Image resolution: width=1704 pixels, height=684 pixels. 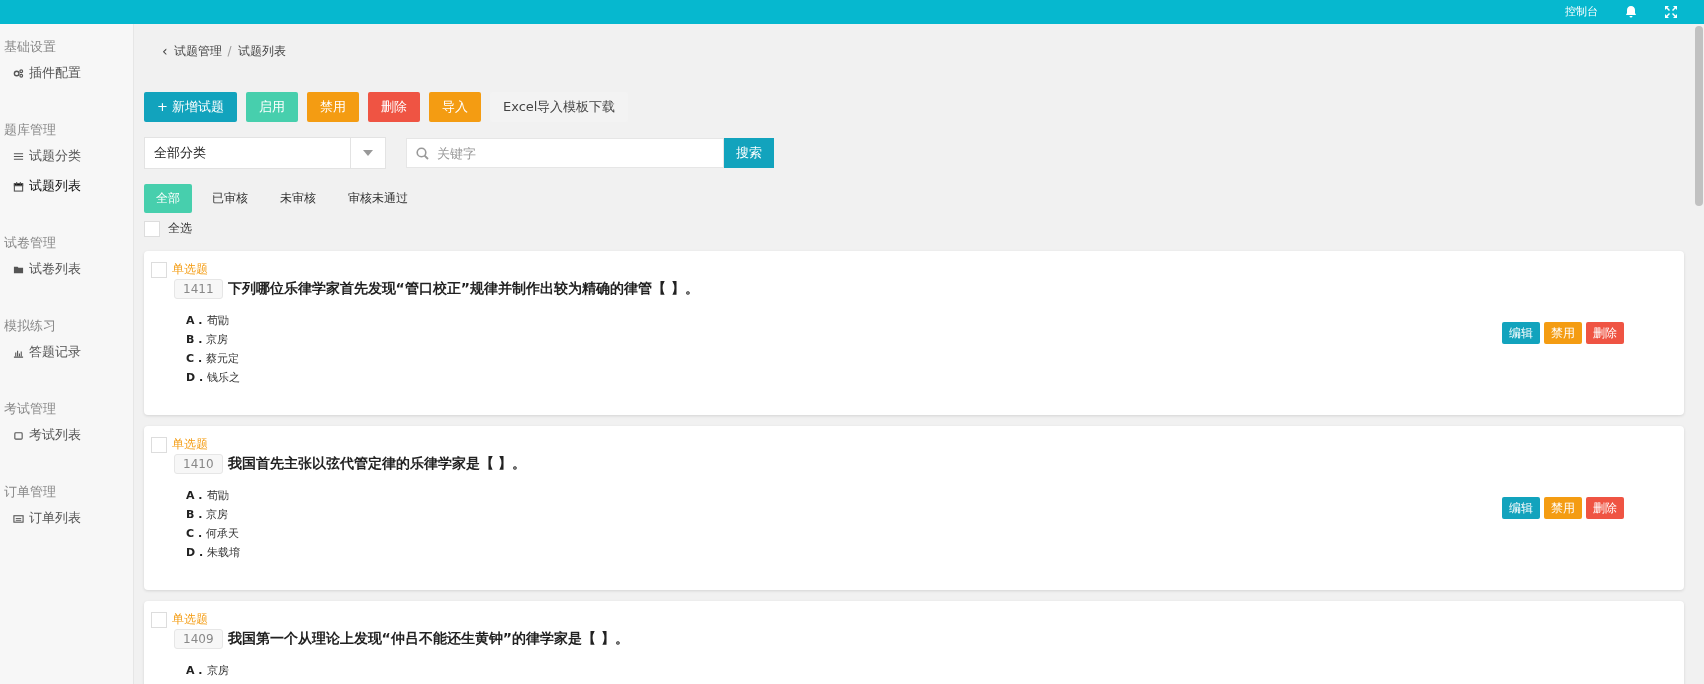 What do you see at coordinates (30, 326) in the screenshot?
I see `menu-group-title: 模拟练习` at bounding box center [30, 326].